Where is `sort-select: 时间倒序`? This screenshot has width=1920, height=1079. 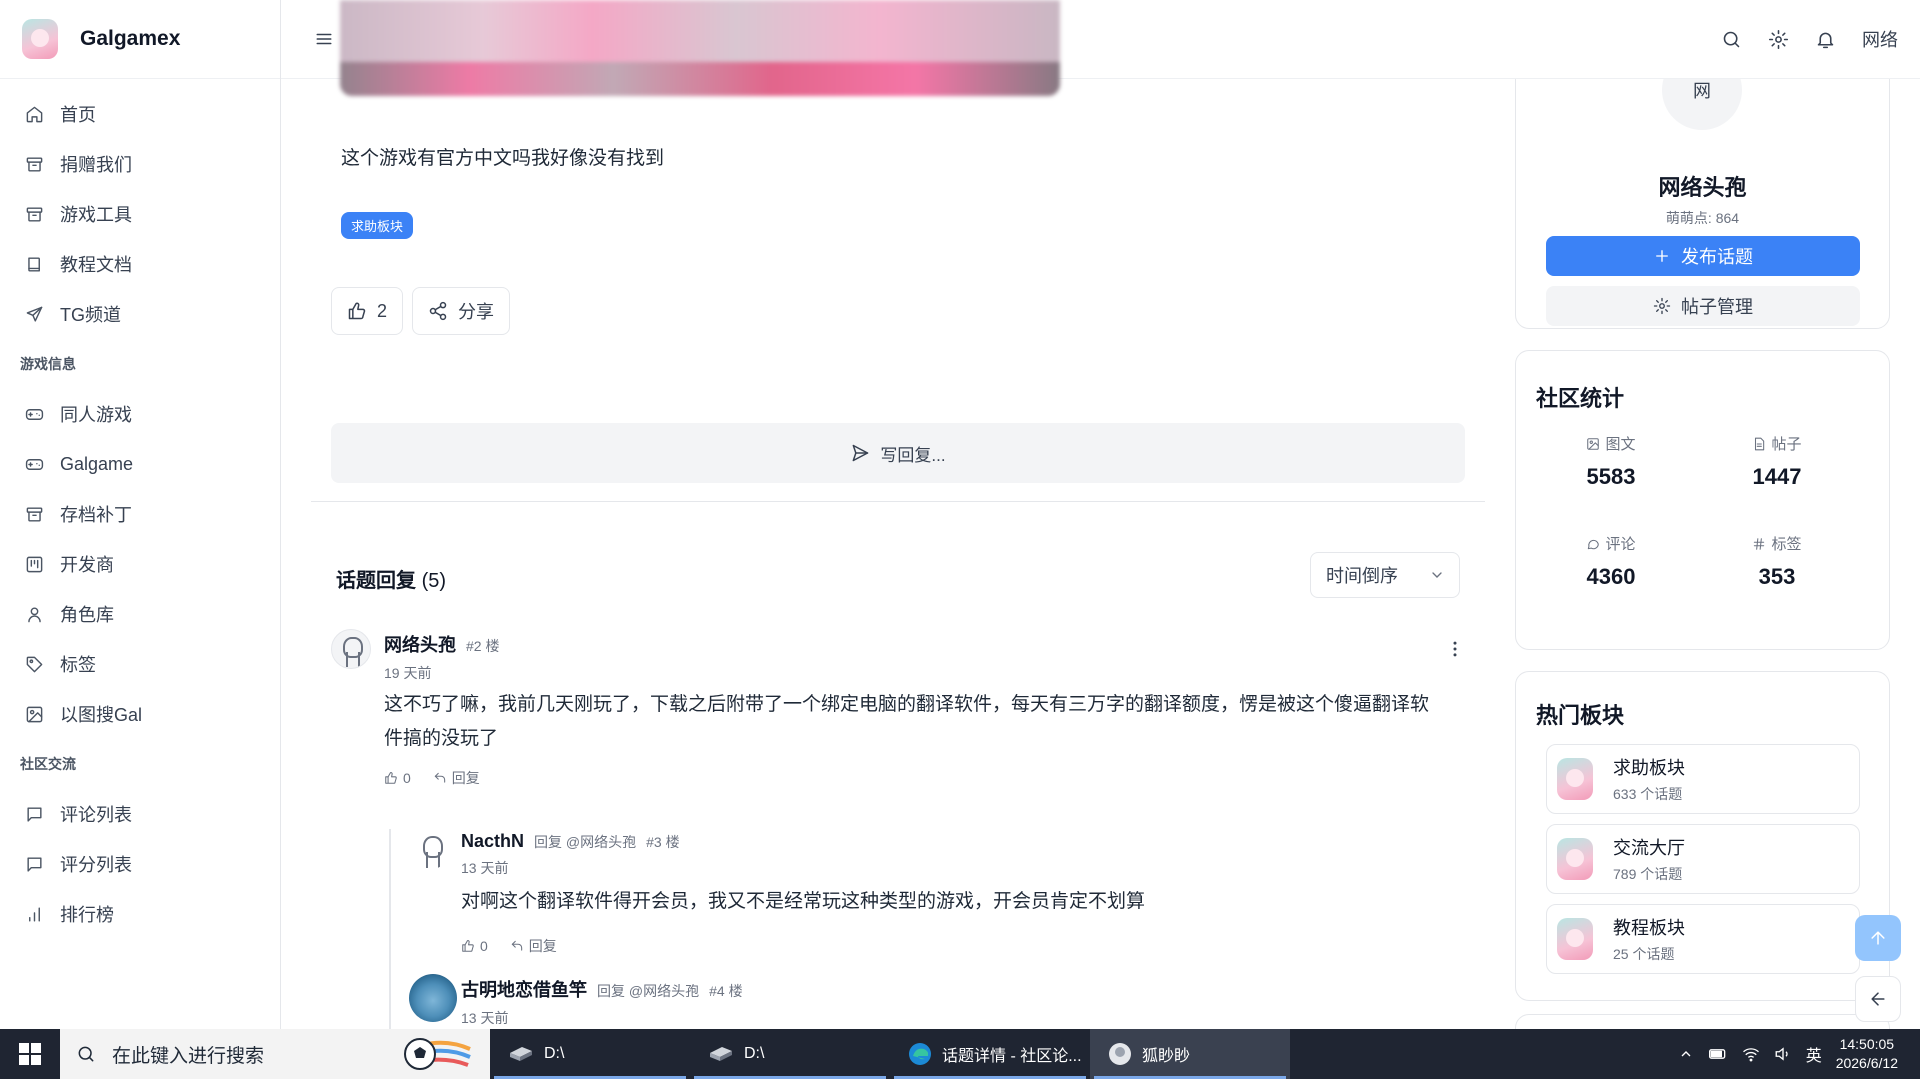
sort-select: 时间倒序 is located at coordinates (1385, 575).